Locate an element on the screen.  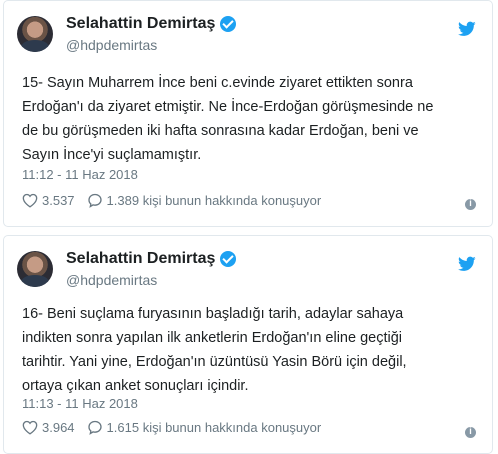
reply-button: 1.389 kişi bunun hakkında konuşuyor is located at coordinates (204, 200).